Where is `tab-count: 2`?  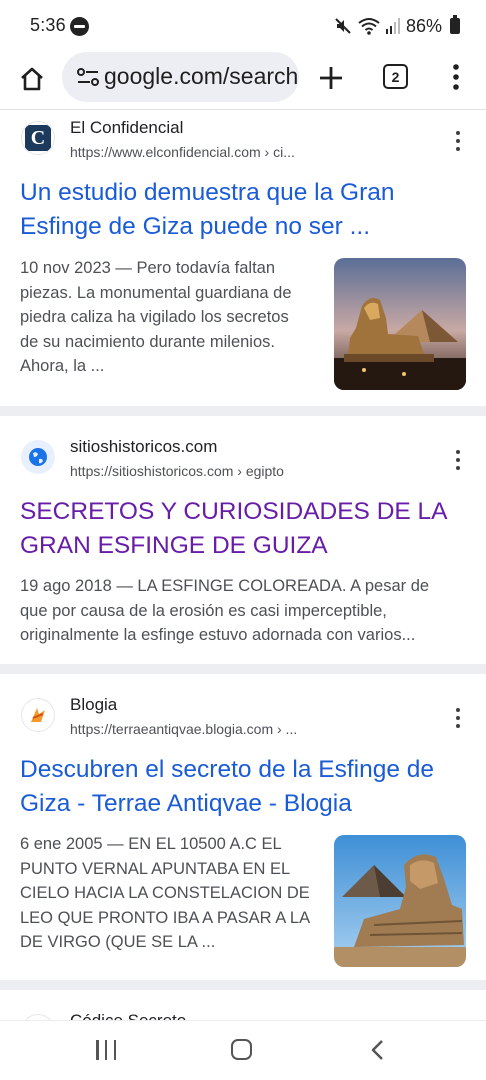 tab-count: 2 is located at coordinates (395, 76).